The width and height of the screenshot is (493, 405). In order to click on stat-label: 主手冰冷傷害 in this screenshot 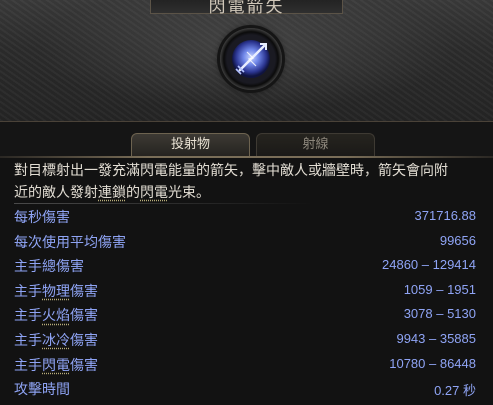, I will do `click(56, 340)`.